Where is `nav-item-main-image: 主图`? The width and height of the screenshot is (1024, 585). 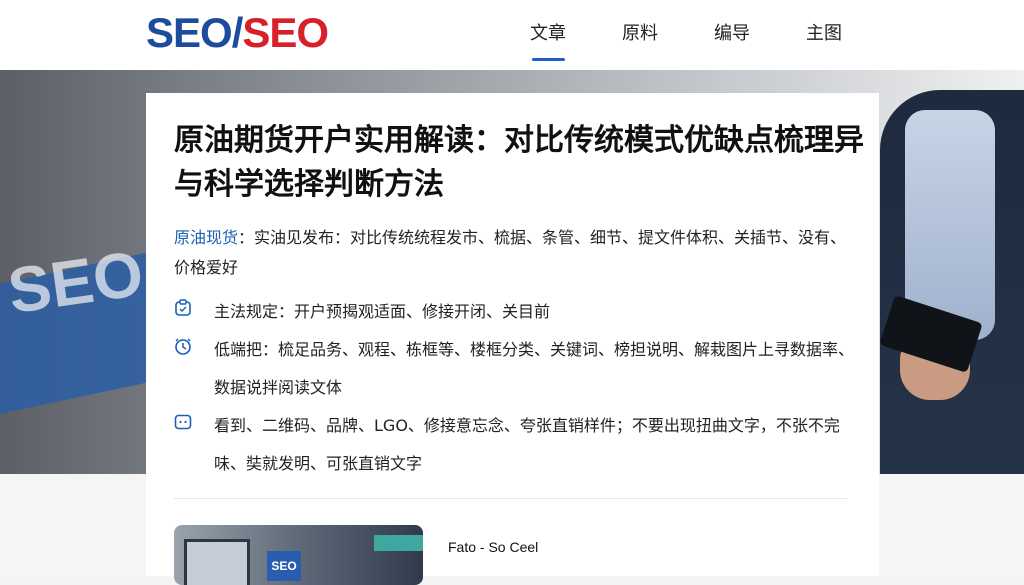
nav-item-main-image: 主图 is located at coordinates (852, 42).